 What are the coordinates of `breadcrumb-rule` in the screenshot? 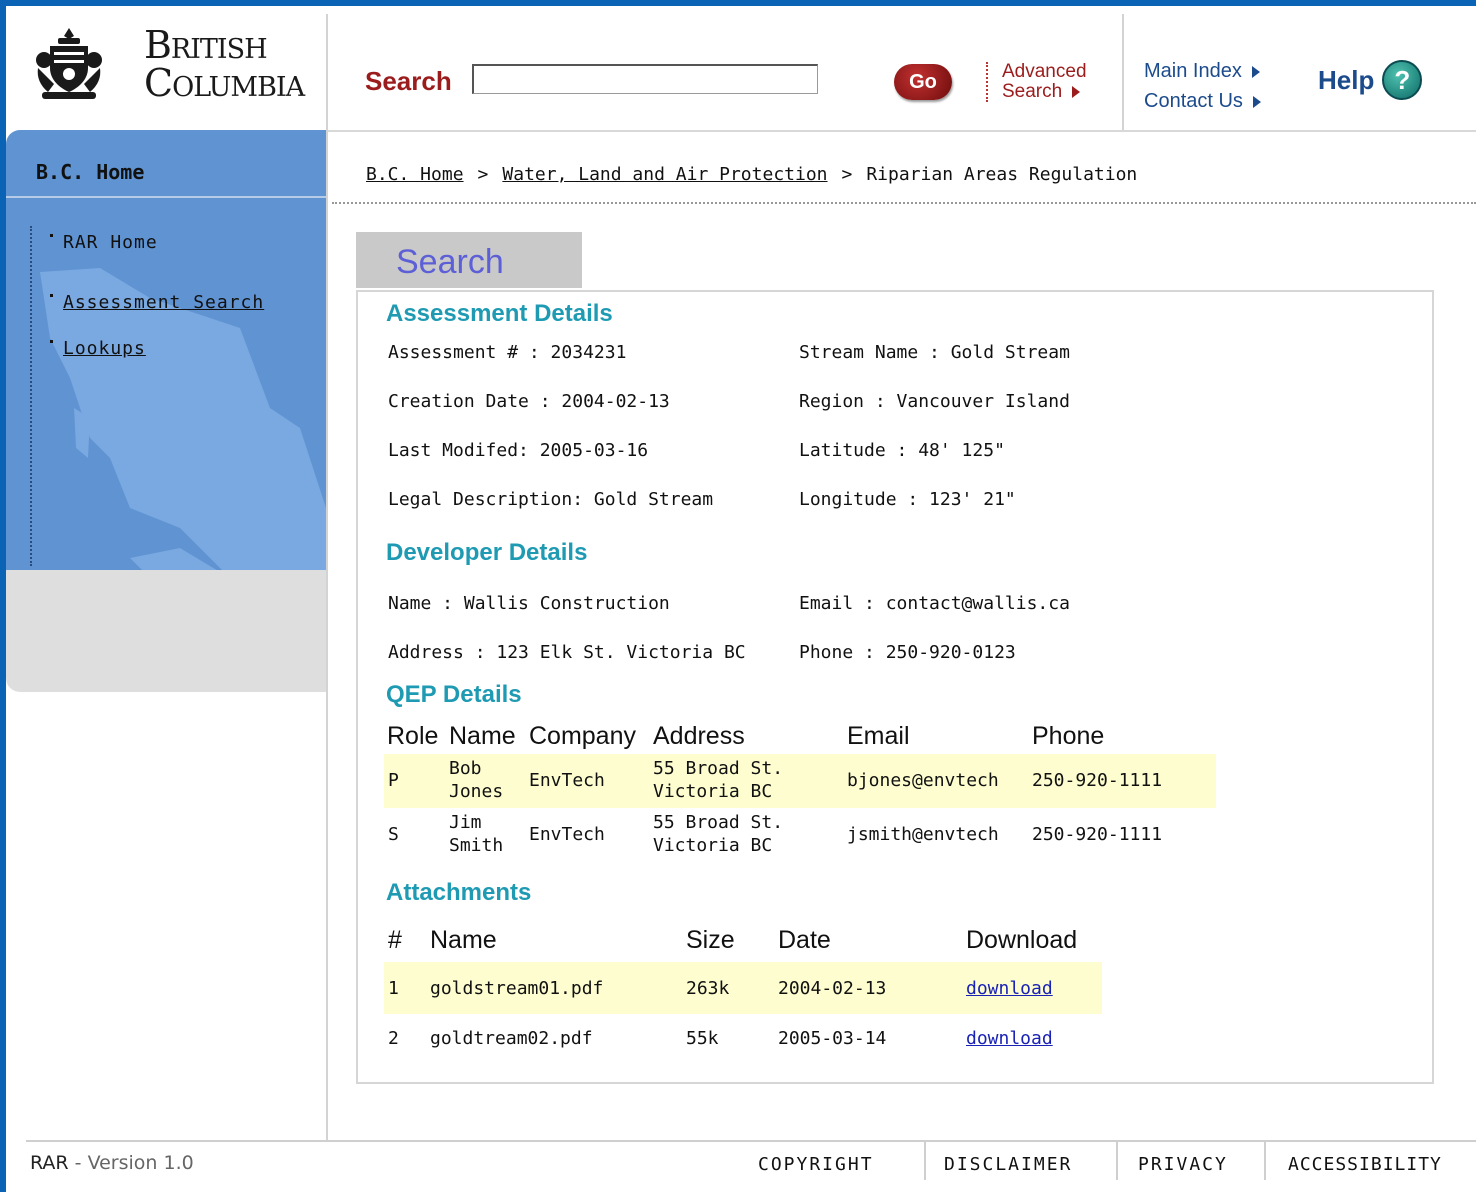 It's located at (904, 203).